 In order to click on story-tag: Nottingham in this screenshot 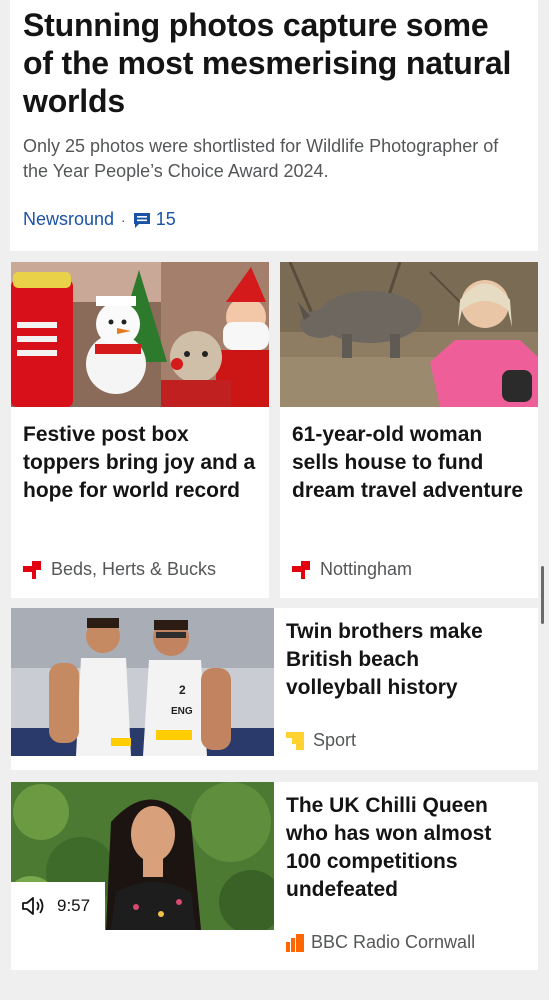, I will do `click(352, 569)`.